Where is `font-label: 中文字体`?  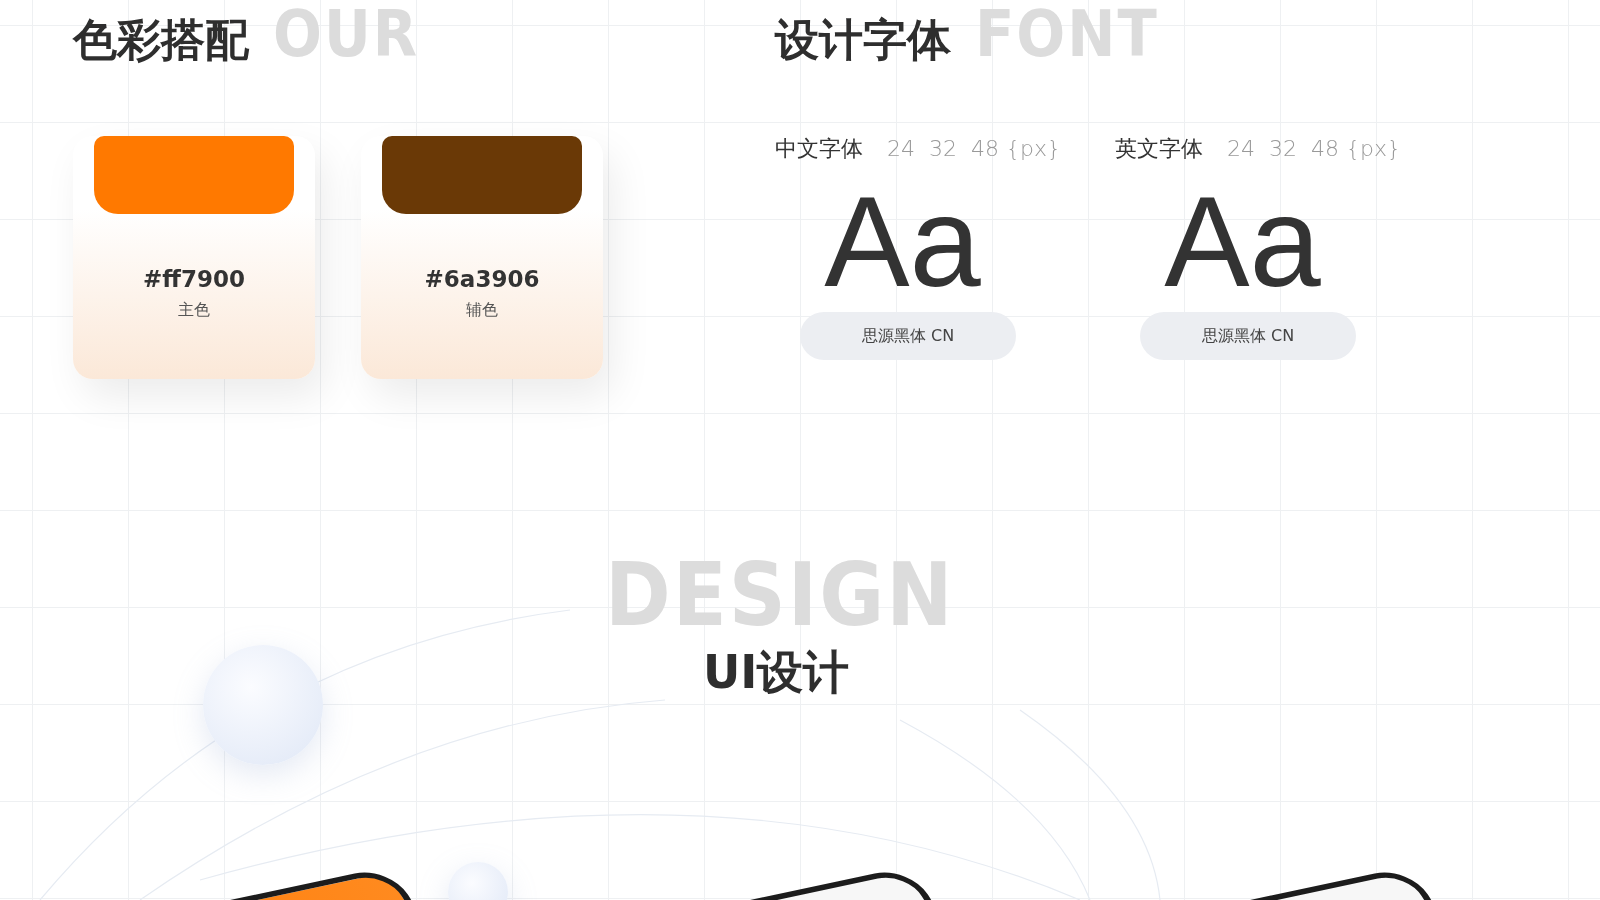
font-label: 中文字体 is located at coordinates (819, 149).